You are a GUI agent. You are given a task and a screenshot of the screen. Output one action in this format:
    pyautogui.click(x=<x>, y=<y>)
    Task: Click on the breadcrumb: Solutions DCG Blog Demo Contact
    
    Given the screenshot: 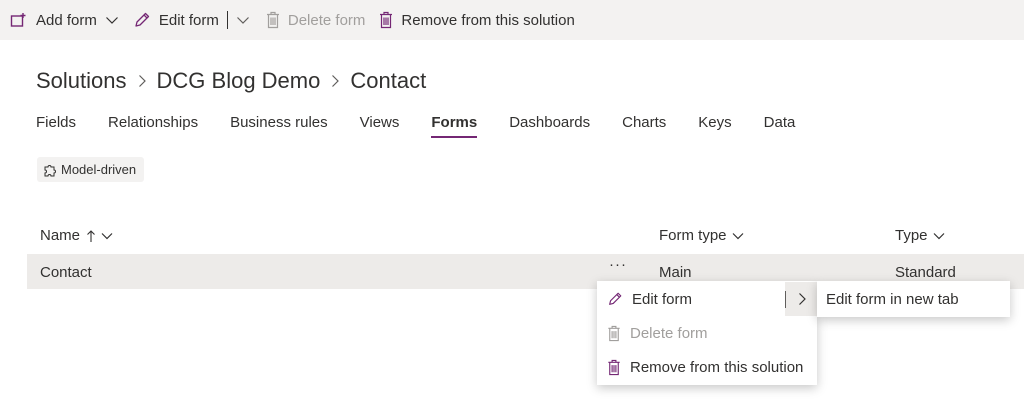 What is the action you would take?
    pyautogui.click(x=231, y=81)
    